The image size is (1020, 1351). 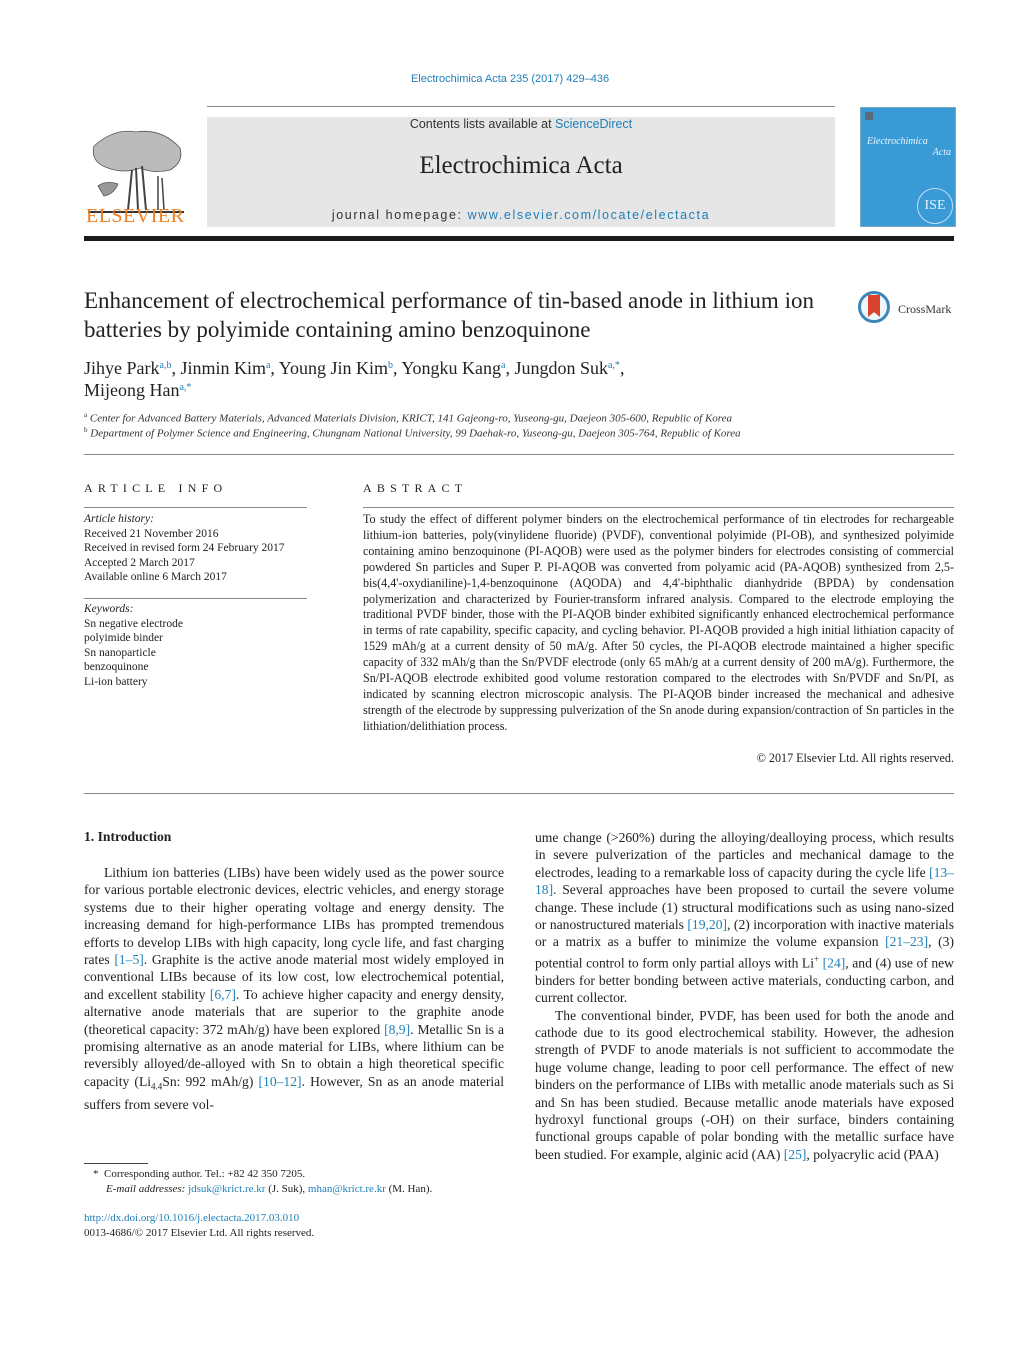 I want to click on abstract-heading: ABSTRACT, so click(x=415, y=488).